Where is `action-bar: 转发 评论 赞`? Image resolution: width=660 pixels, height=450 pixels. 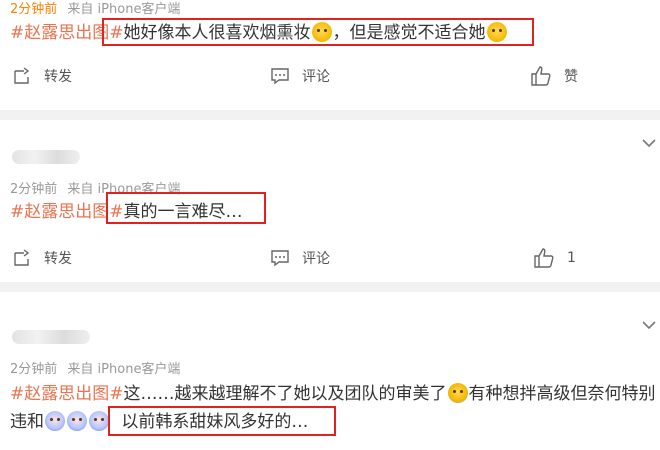 action-bar: 转发 评论 赞 is located at coordinates (330, 76).